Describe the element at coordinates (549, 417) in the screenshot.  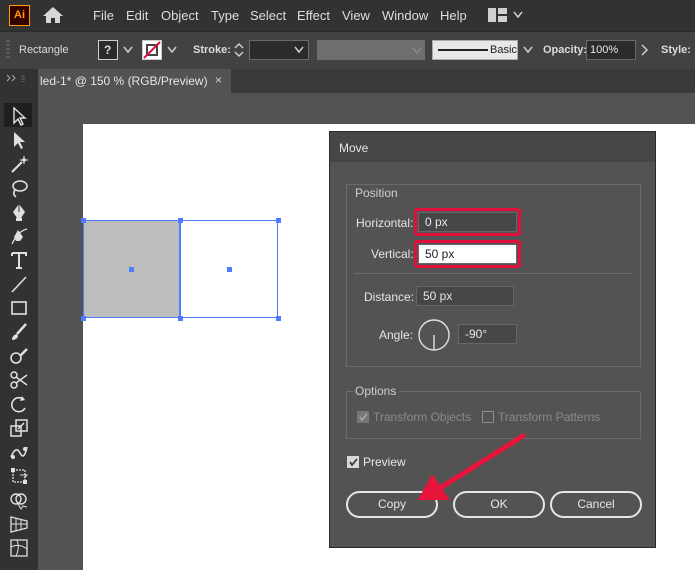
I see `transform-patterns-label: Transform Patterns` at that location.